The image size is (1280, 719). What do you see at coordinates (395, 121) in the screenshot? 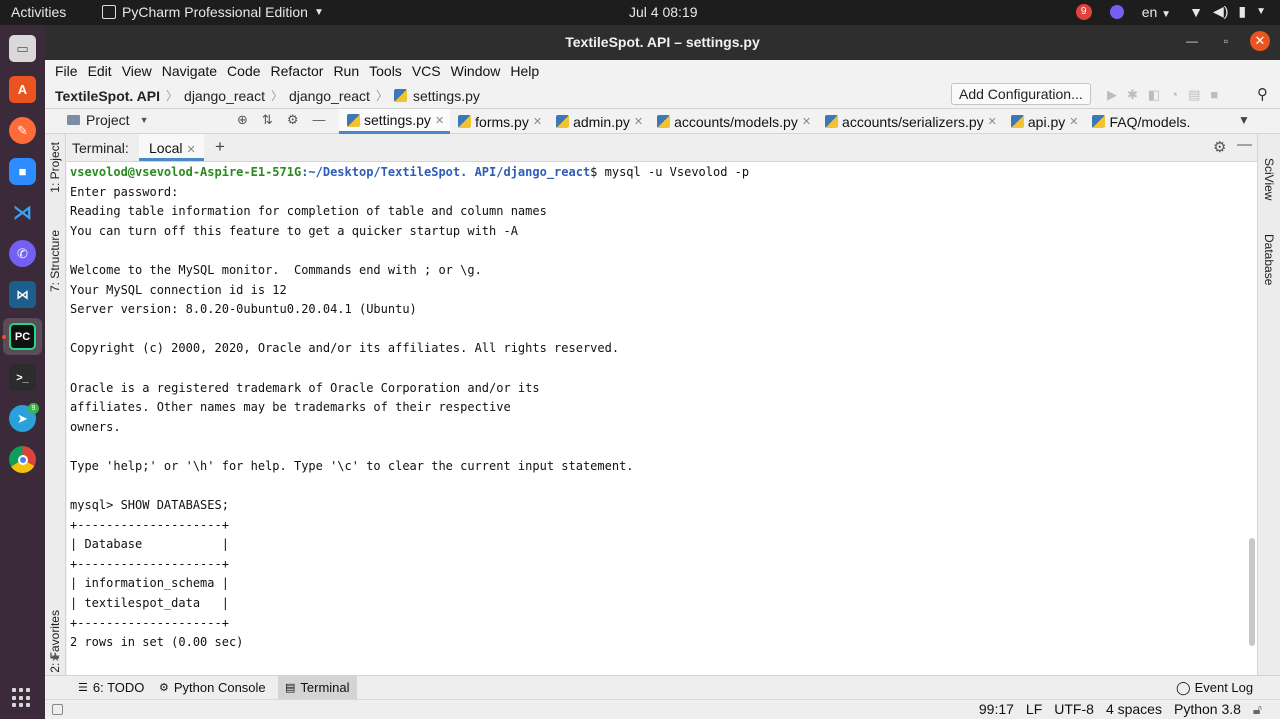
I see `tab-settings-py: settings.py ✕` at bounding box center [395, 121].